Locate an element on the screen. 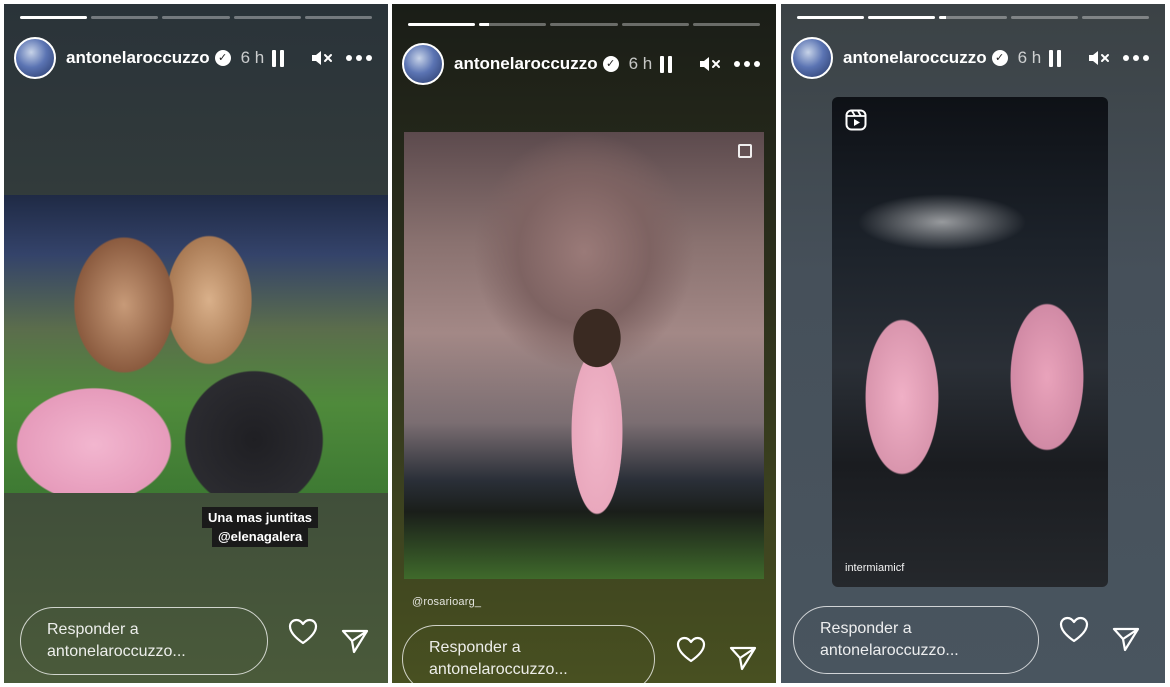 Image resolution: width=1170 pixels, height=687 pixels. carousel-icon is located at coordinates (745, 151).